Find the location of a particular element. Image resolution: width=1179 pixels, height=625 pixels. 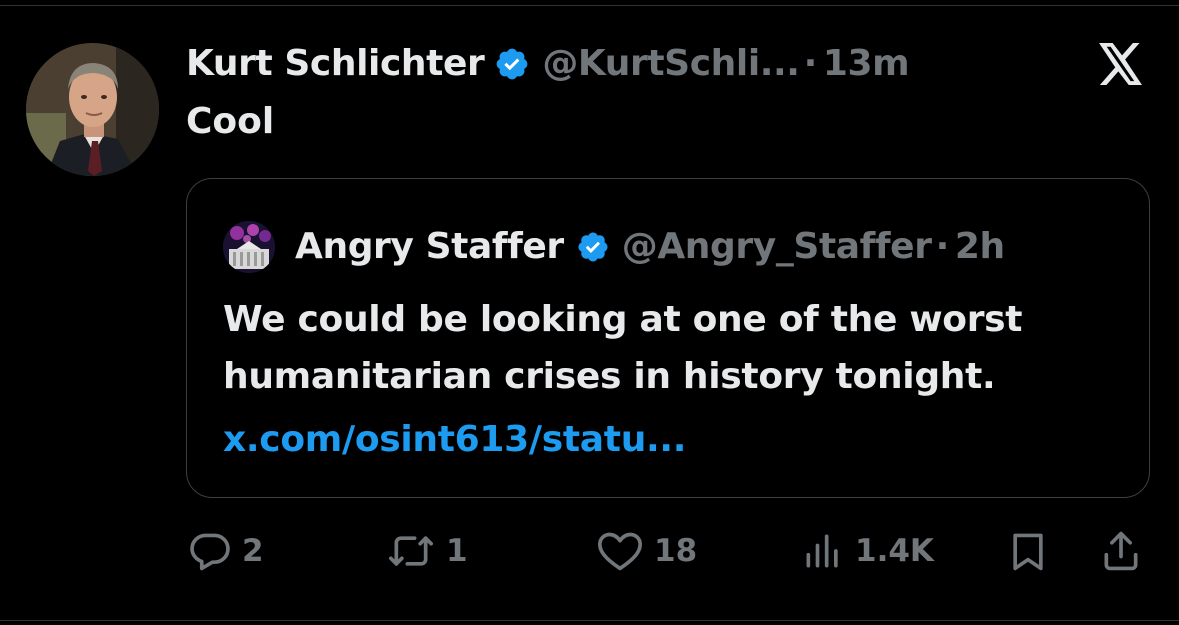

share-icon is located at coordinates (1121, 551).